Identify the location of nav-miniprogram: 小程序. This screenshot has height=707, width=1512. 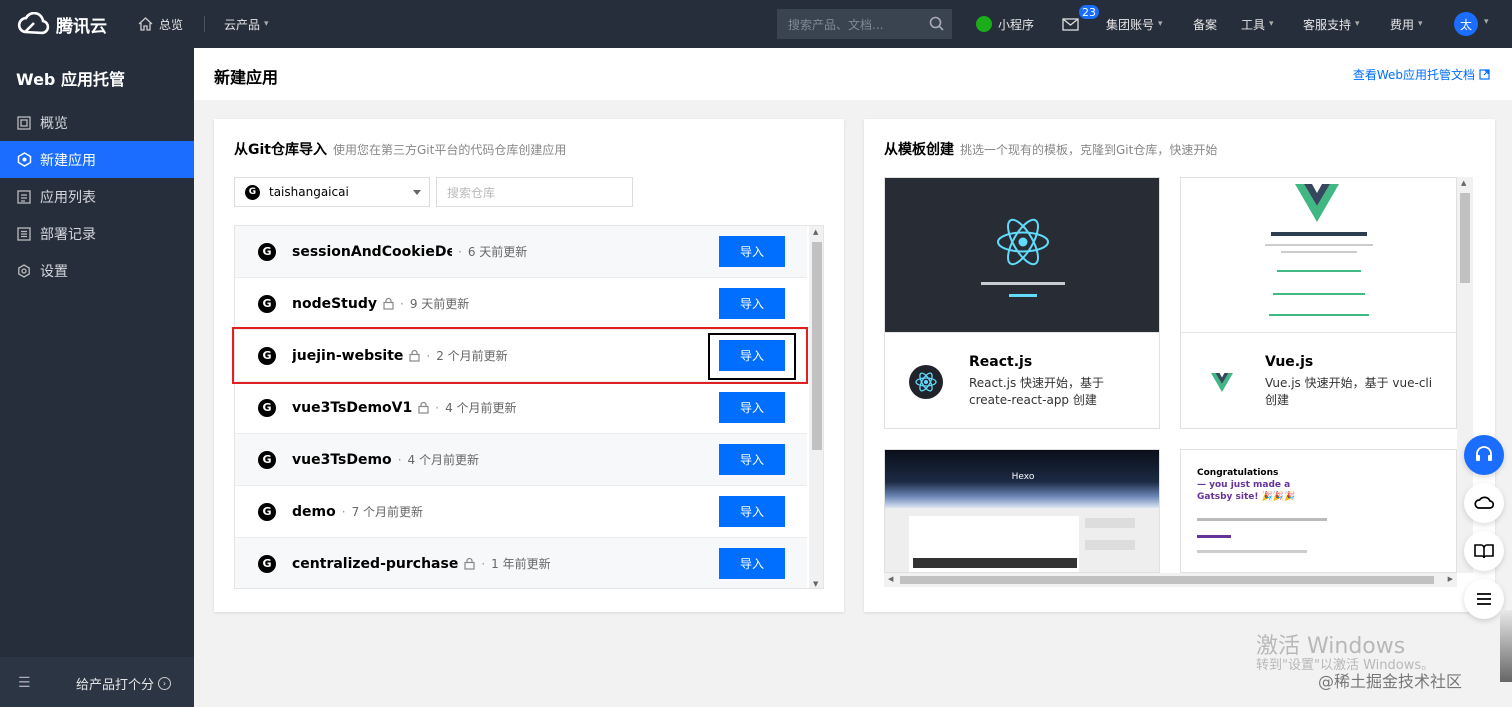
(1005, 24).